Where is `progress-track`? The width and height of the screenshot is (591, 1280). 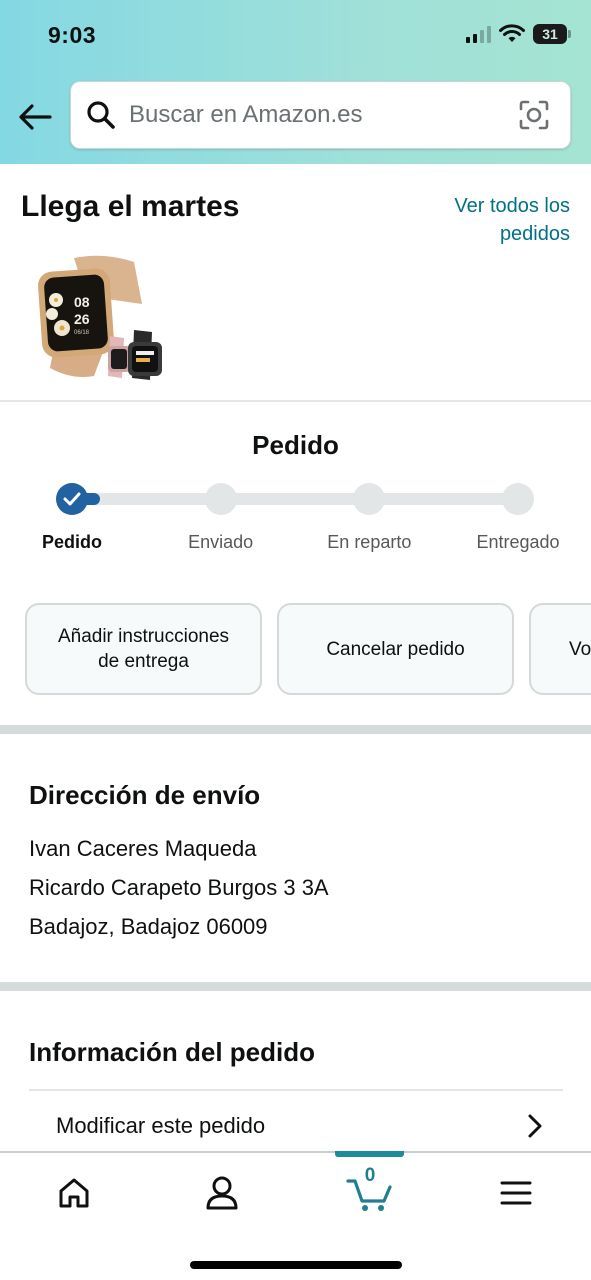 progress-track is located at coordinates (295, 499).